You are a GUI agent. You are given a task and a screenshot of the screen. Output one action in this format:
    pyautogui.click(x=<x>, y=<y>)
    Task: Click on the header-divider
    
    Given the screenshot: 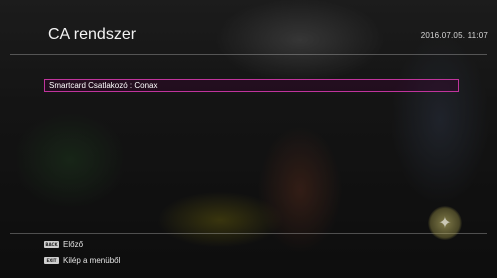 What is the action you would take?
    pyautogui.click(x=248, y=54)
    